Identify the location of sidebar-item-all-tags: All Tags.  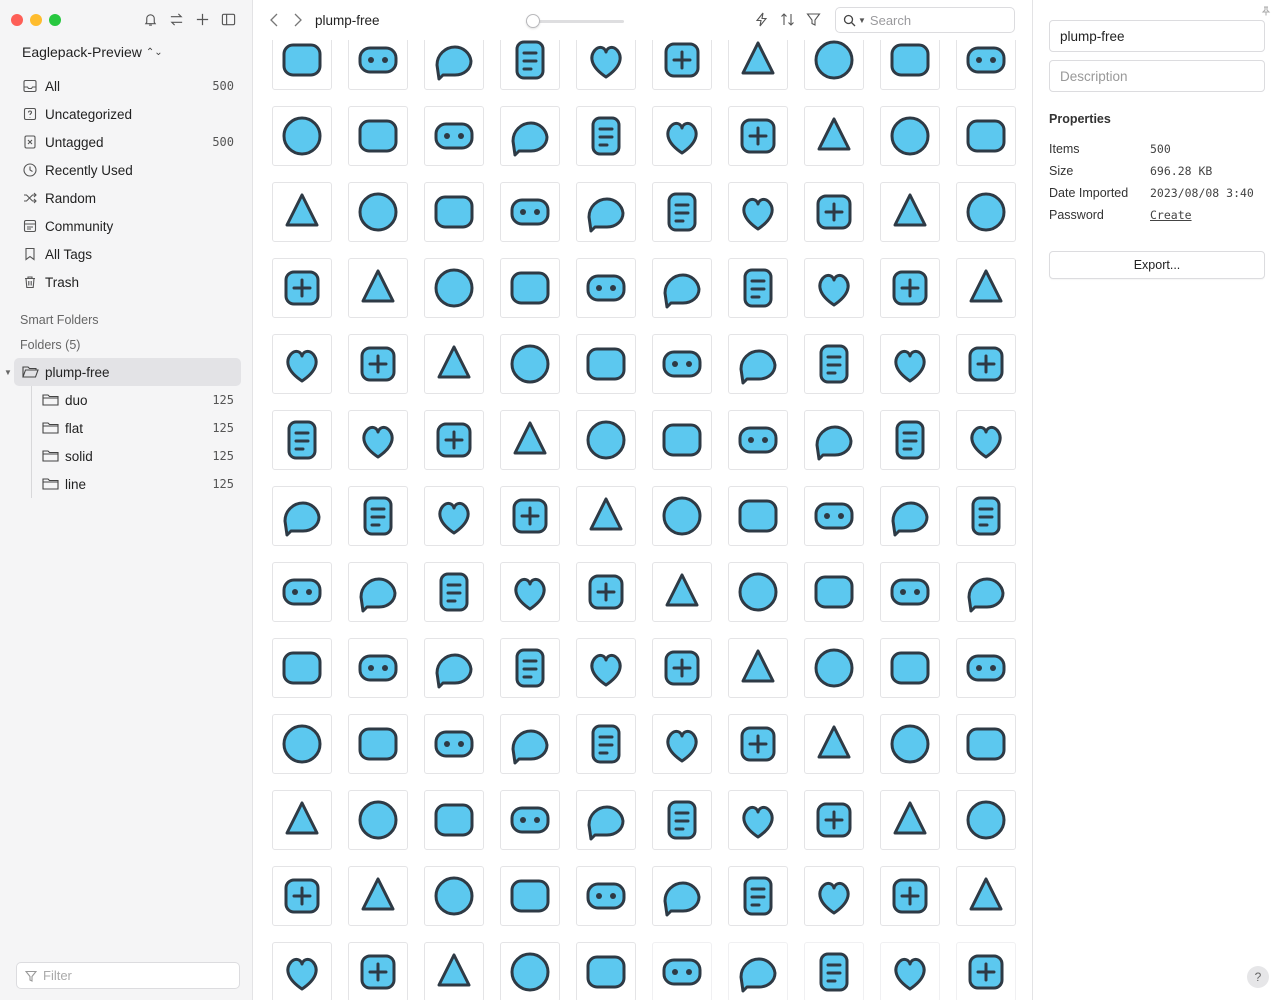
(127, 254).